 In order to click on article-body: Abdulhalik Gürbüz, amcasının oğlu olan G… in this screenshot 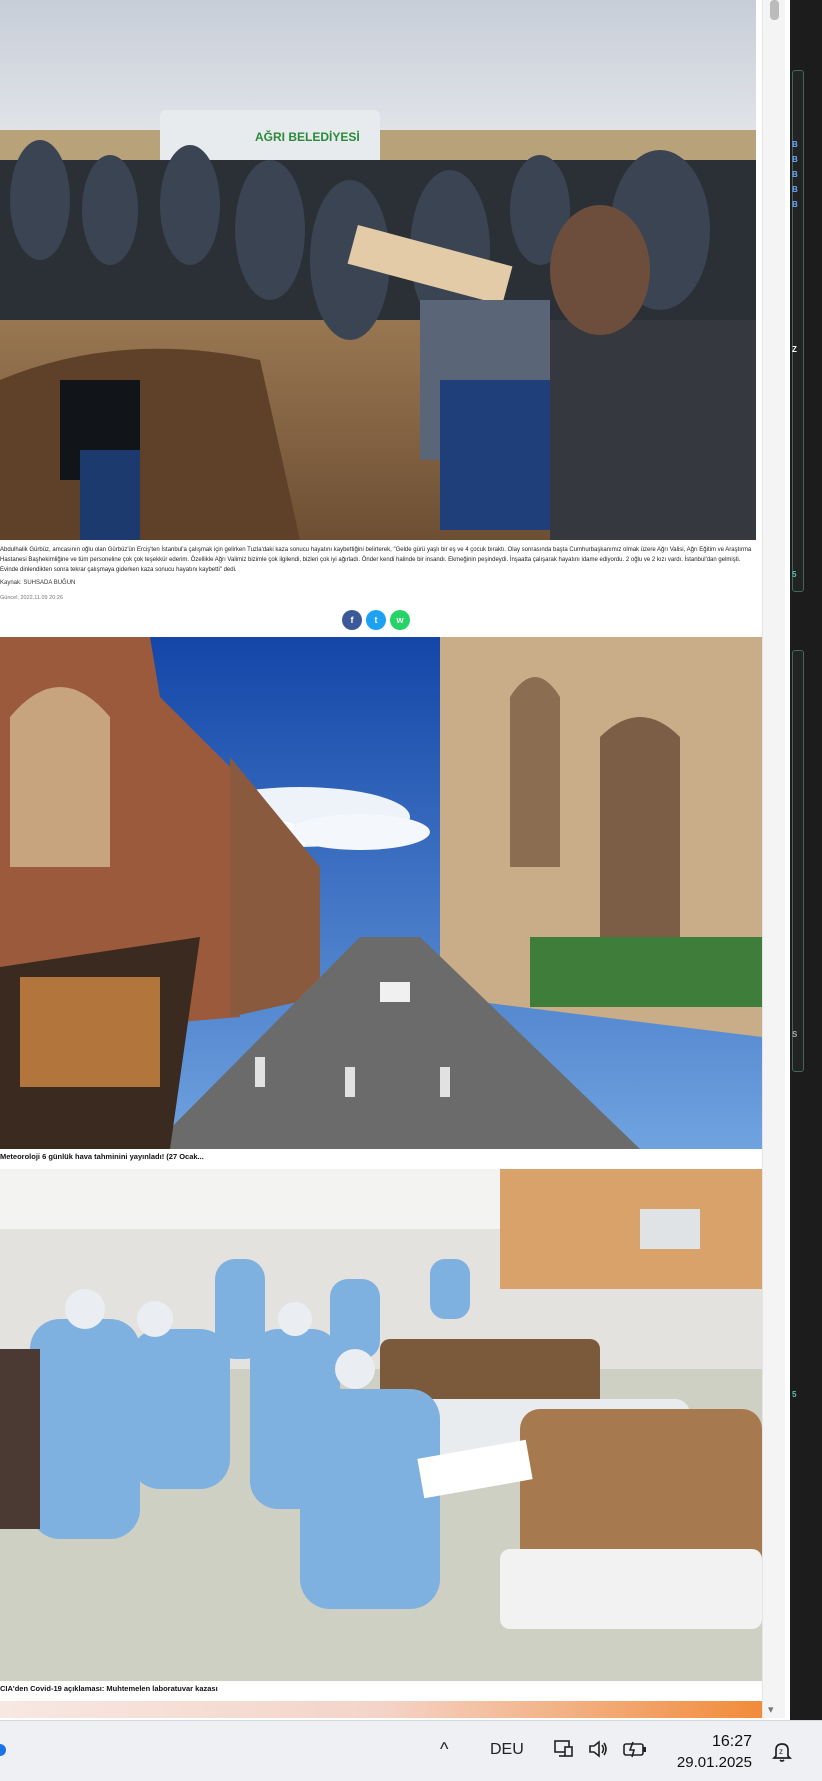, I will do `click(376, 560)`.